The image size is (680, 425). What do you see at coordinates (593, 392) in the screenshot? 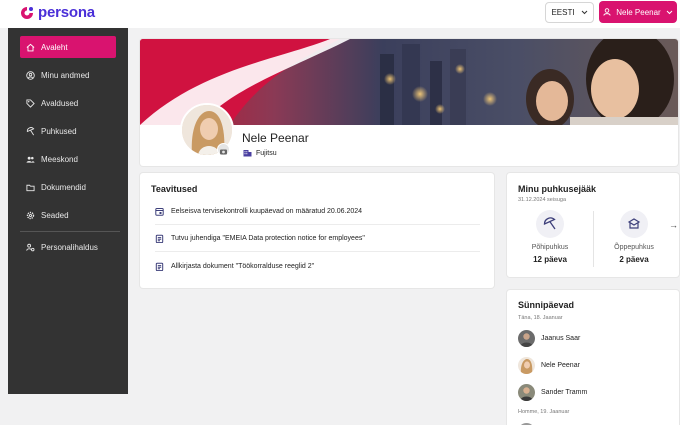
I see `birthday-person: Sander Tramm` at bounding box center [593, 392].